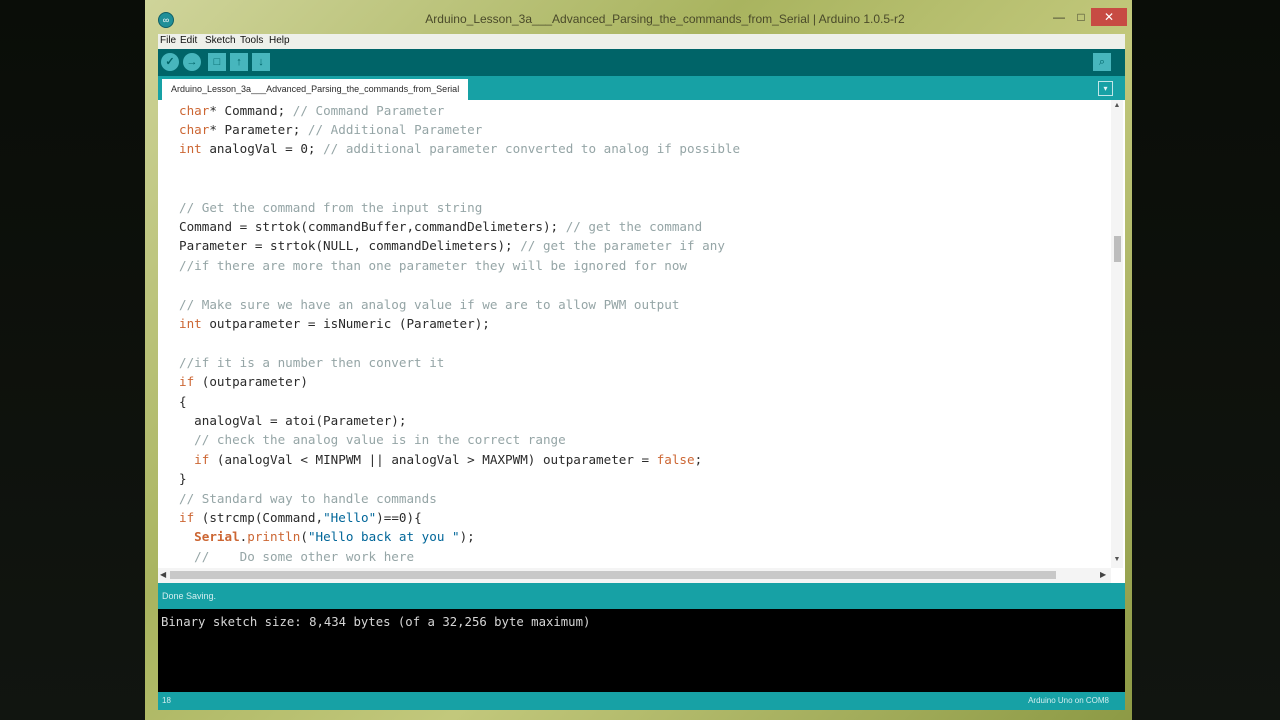 This screenshot has height=720, width=1280. Describe the element at coordinates (345, 323) in the screenshot. I see `code-token: outparameter = isNumeric (Parameter);` at that location.